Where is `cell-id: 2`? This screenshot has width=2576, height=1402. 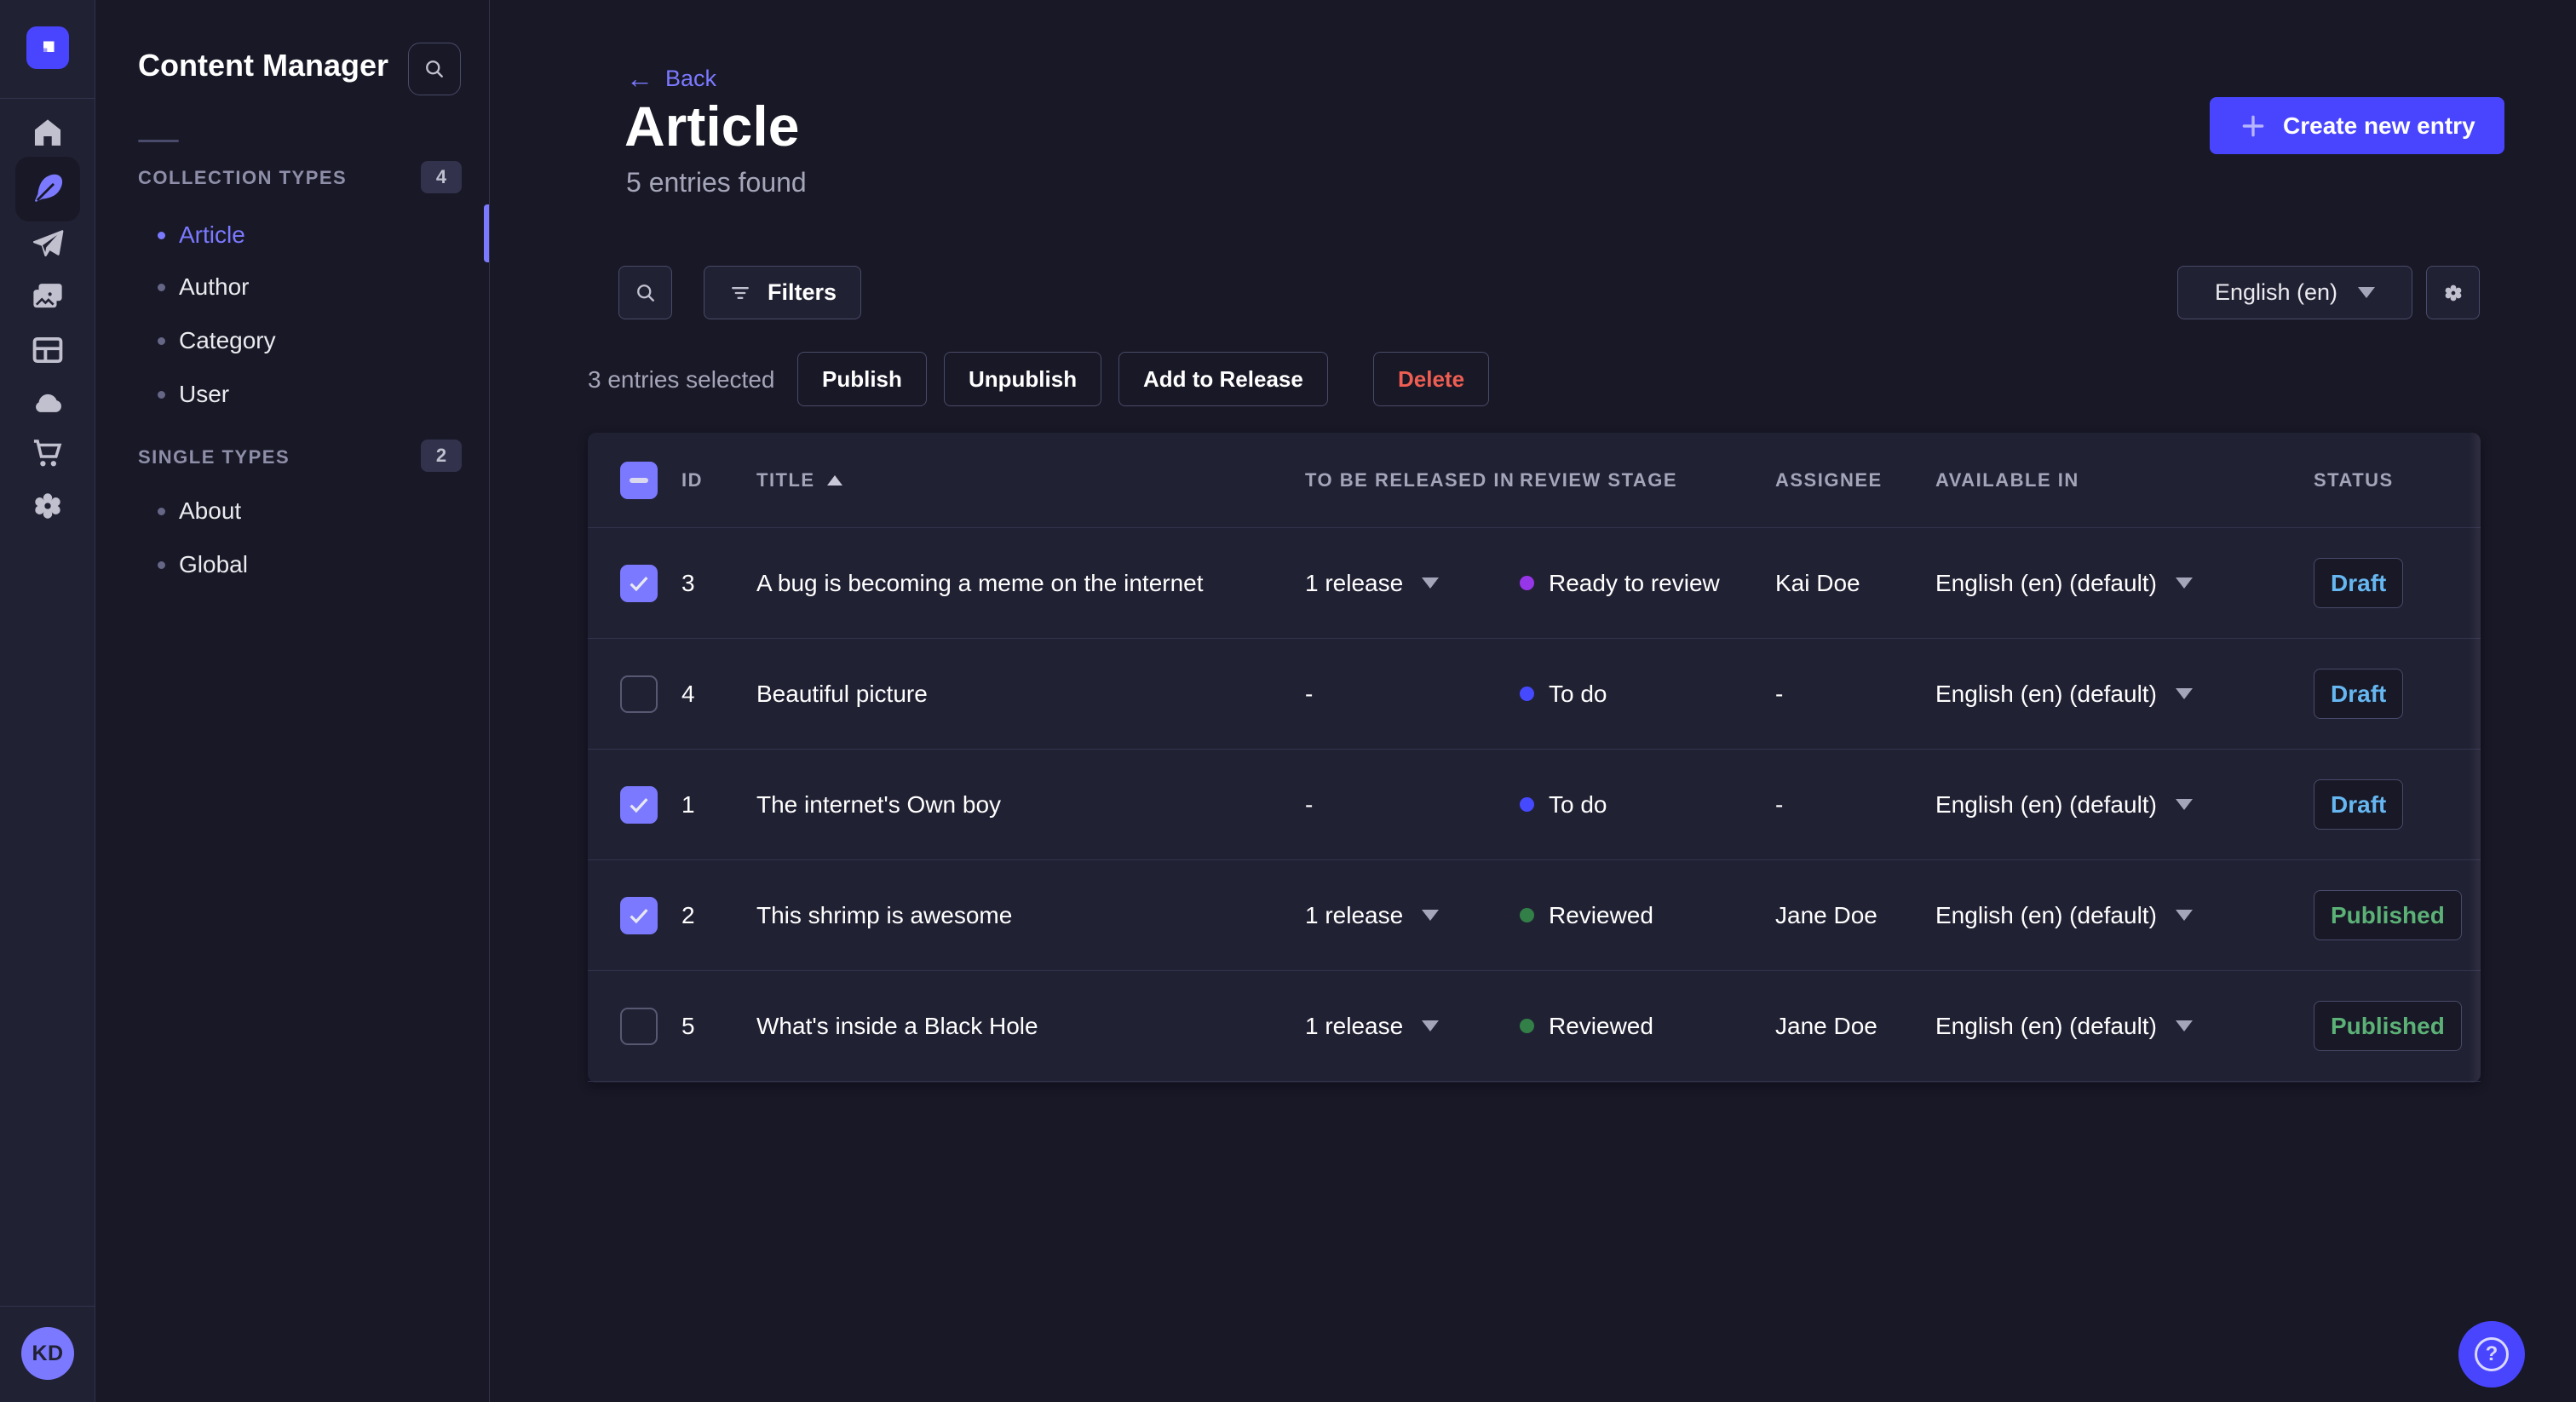
cell-id: 2 is located at coordinates (688, 914).